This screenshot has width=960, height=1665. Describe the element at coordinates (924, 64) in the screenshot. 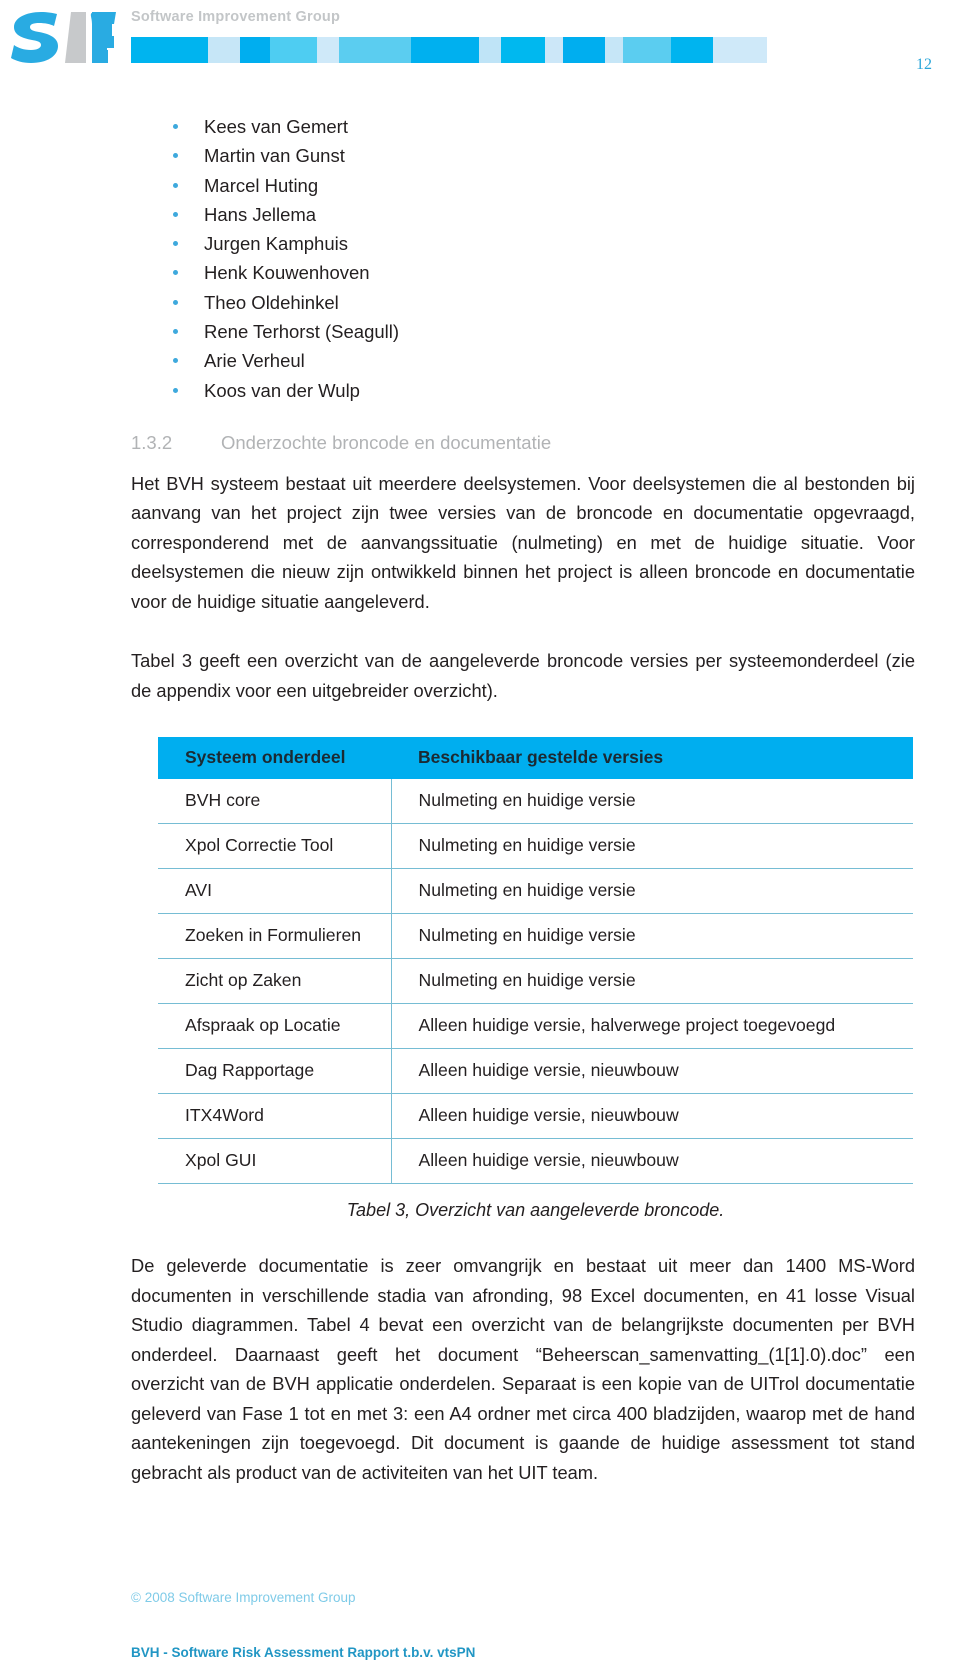

I see `page-number: 12` at that location.